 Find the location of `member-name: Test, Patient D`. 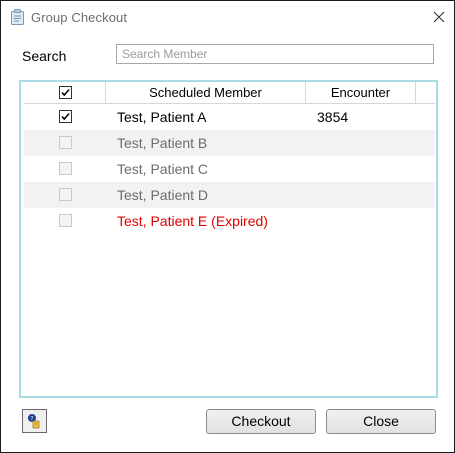

member-name: Test, Patient D is located at coordinates (163, 195).